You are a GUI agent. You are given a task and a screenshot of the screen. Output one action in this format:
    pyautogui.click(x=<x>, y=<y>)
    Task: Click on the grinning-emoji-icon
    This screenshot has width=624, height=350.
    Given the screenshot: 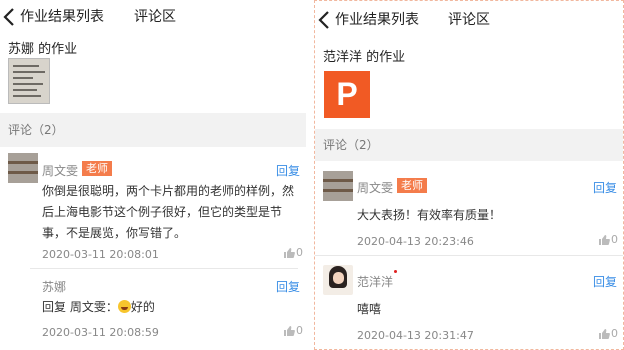 What is the action you would take?
    pyautogui.click(x=124, y=306)
    